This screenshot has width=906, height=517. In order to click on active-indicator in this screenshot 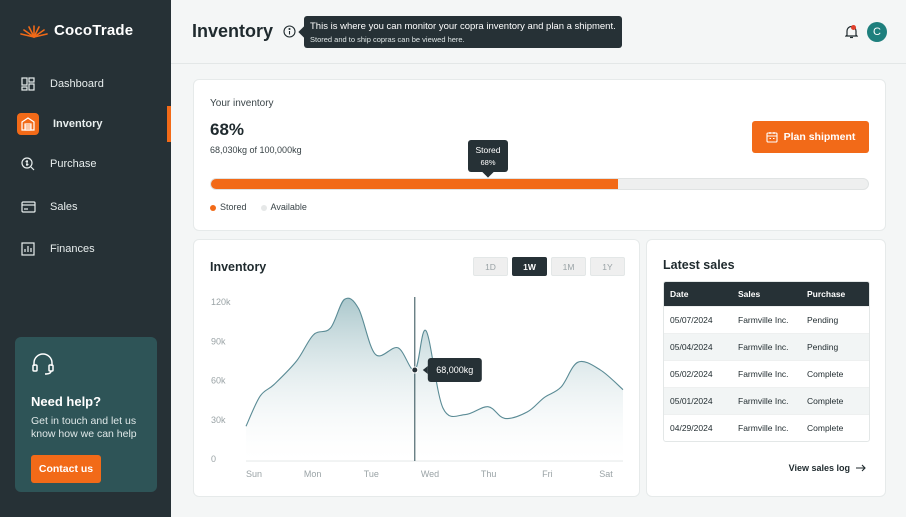, I will do `click(169, 124)`.